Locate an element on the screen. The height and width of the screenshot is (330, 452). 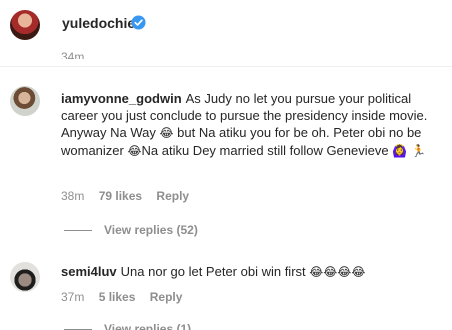
view-replies-button: View replies (1) is located at coordinates (127, 326).